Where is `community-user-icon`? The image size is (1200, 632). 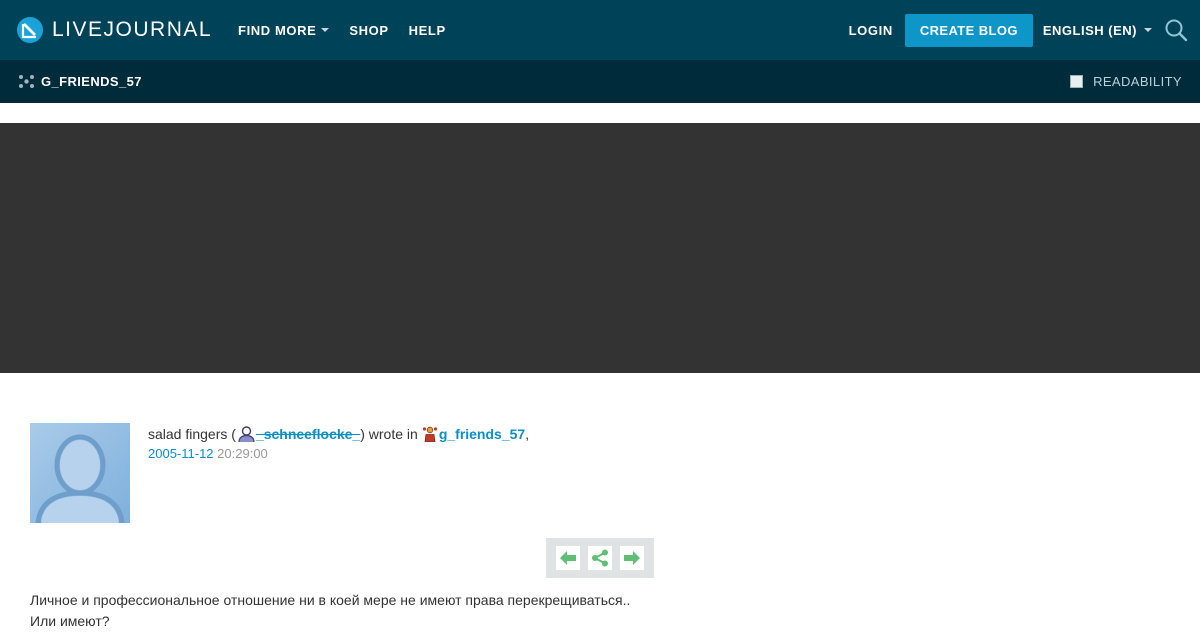
community-user-icon is located at coordinates (430, 434).